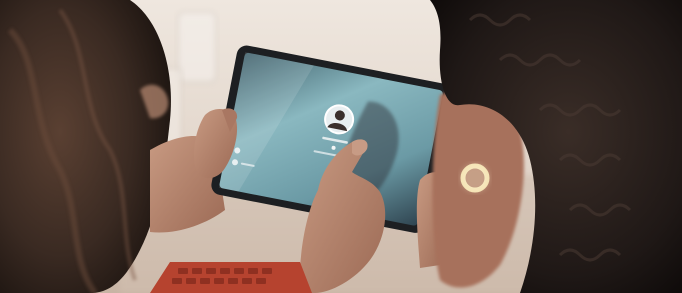  What do you see at coordinates (197, 47) in the screenshot?
I see `glass-left` at bounding box center [197, 47].